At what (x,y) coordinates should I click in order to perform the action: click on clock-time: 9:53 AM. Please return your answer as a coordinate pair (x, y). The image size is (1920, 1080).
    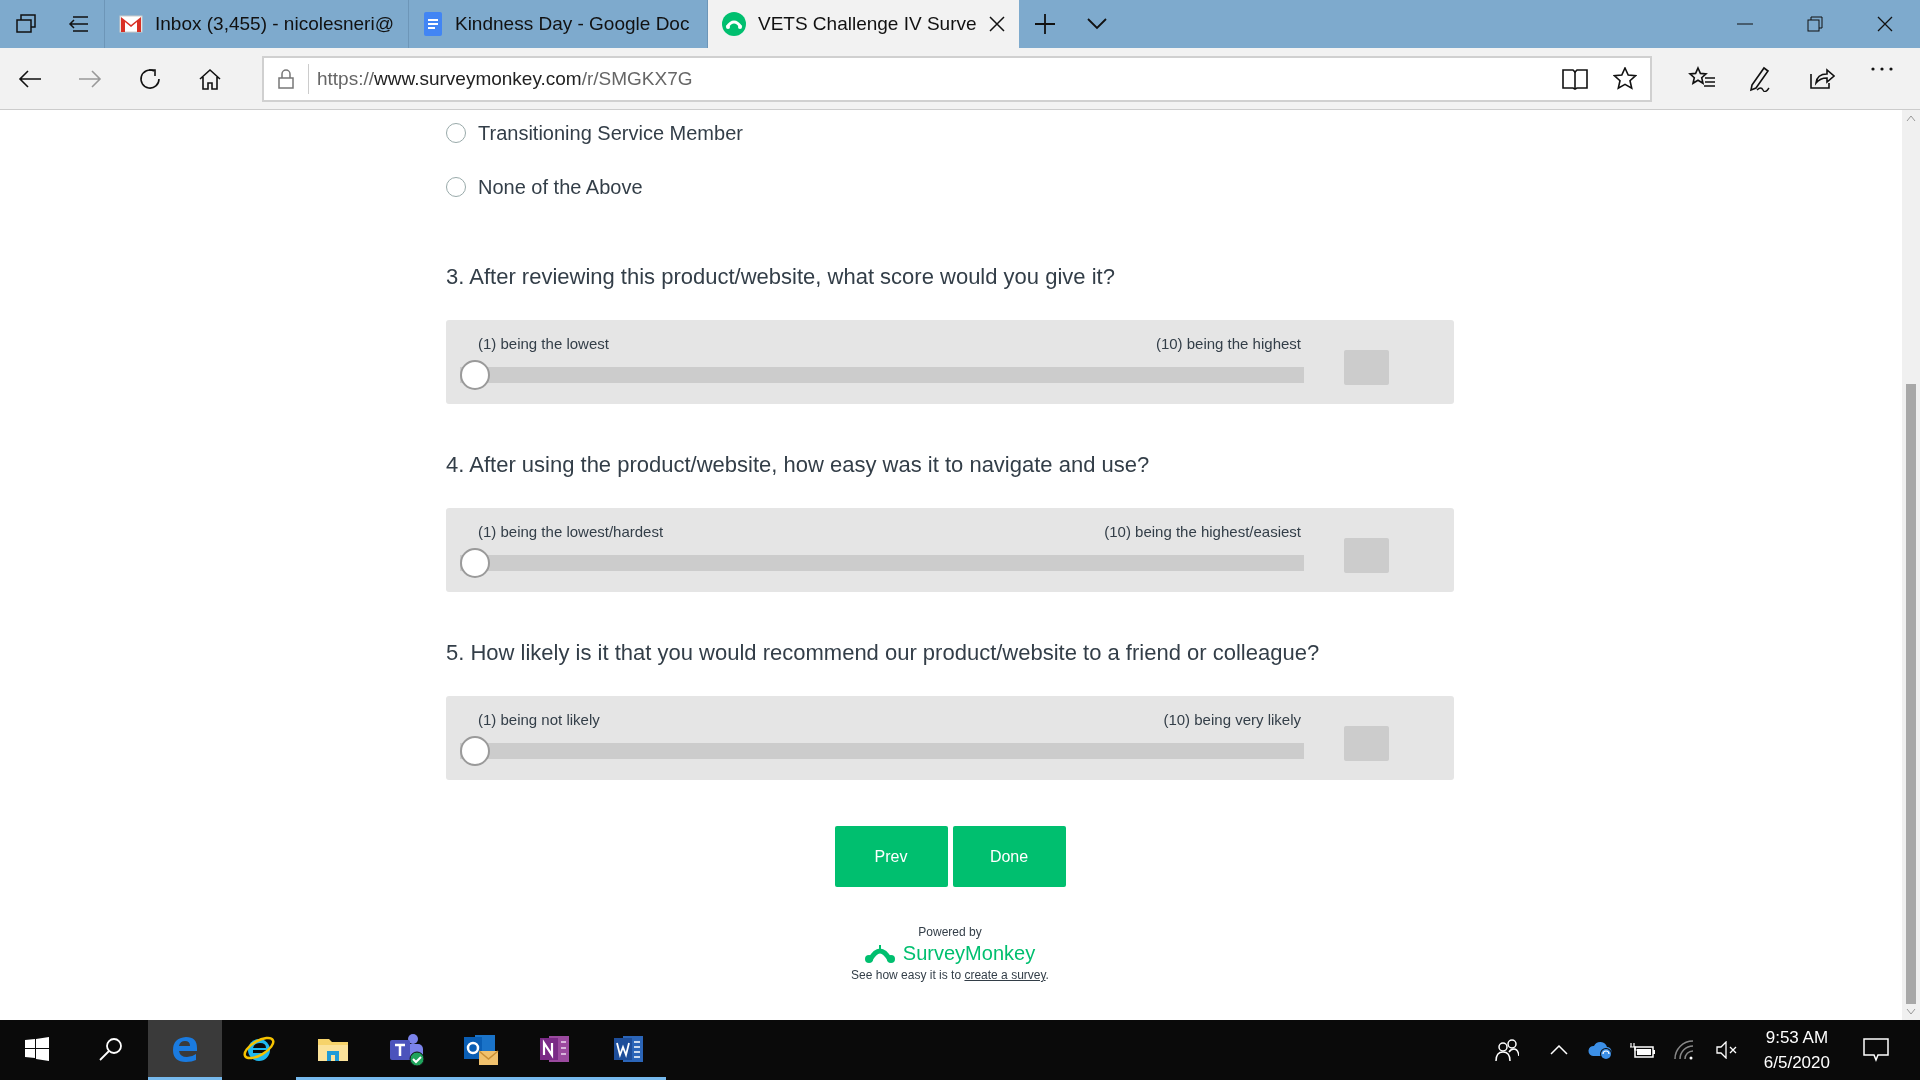
    Looking at the image, I should click on (1797, 1037).